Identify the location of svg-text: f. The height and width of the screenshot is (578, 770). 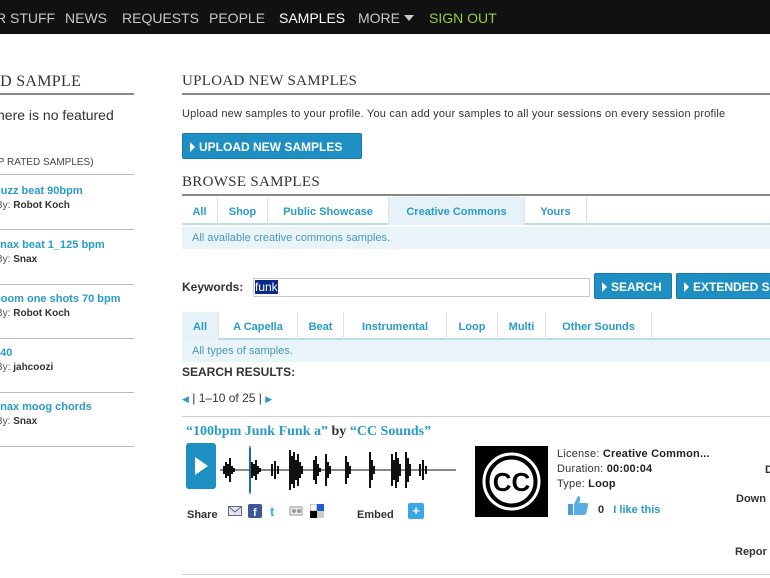
(255, 512).